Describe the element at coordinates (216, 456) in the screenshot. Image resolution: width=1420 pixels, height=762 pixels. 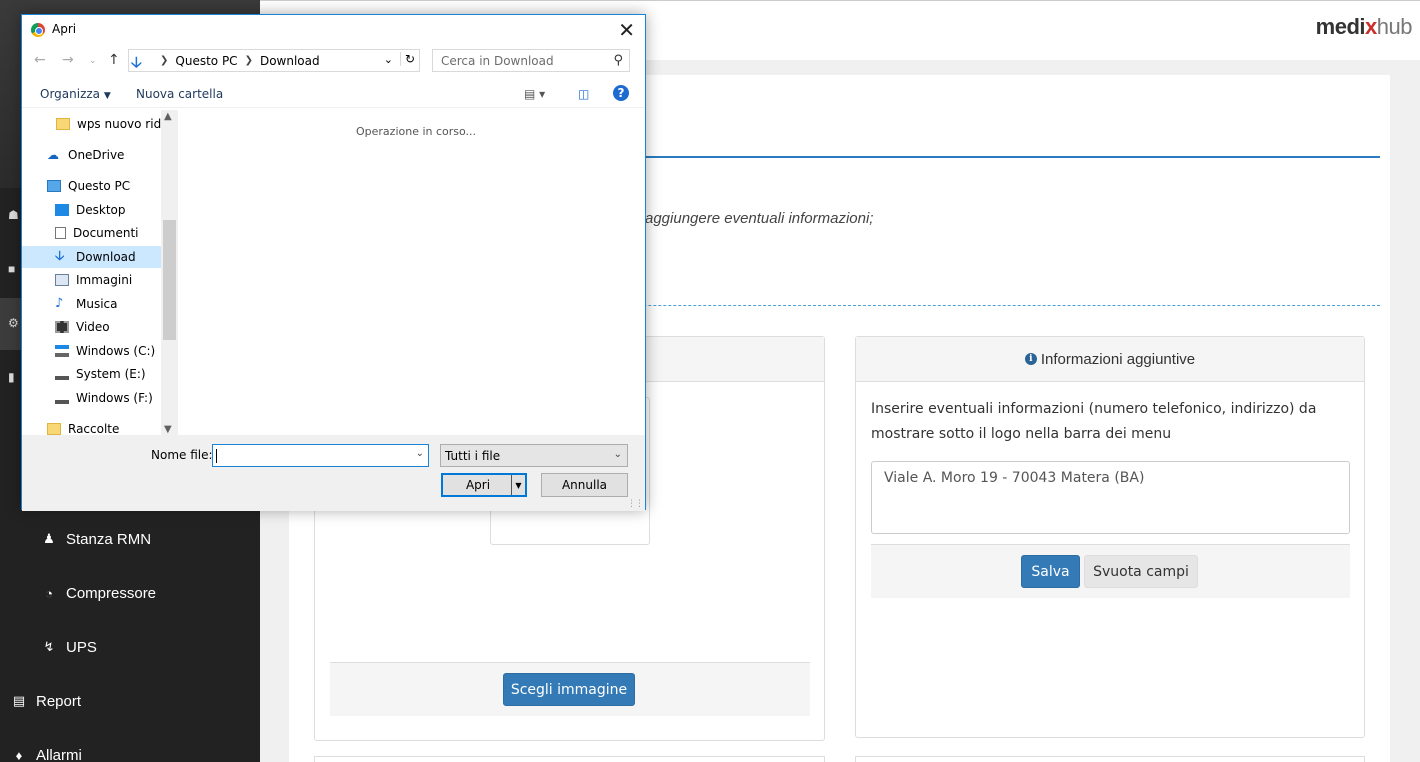
I see `text-caret` at that location.